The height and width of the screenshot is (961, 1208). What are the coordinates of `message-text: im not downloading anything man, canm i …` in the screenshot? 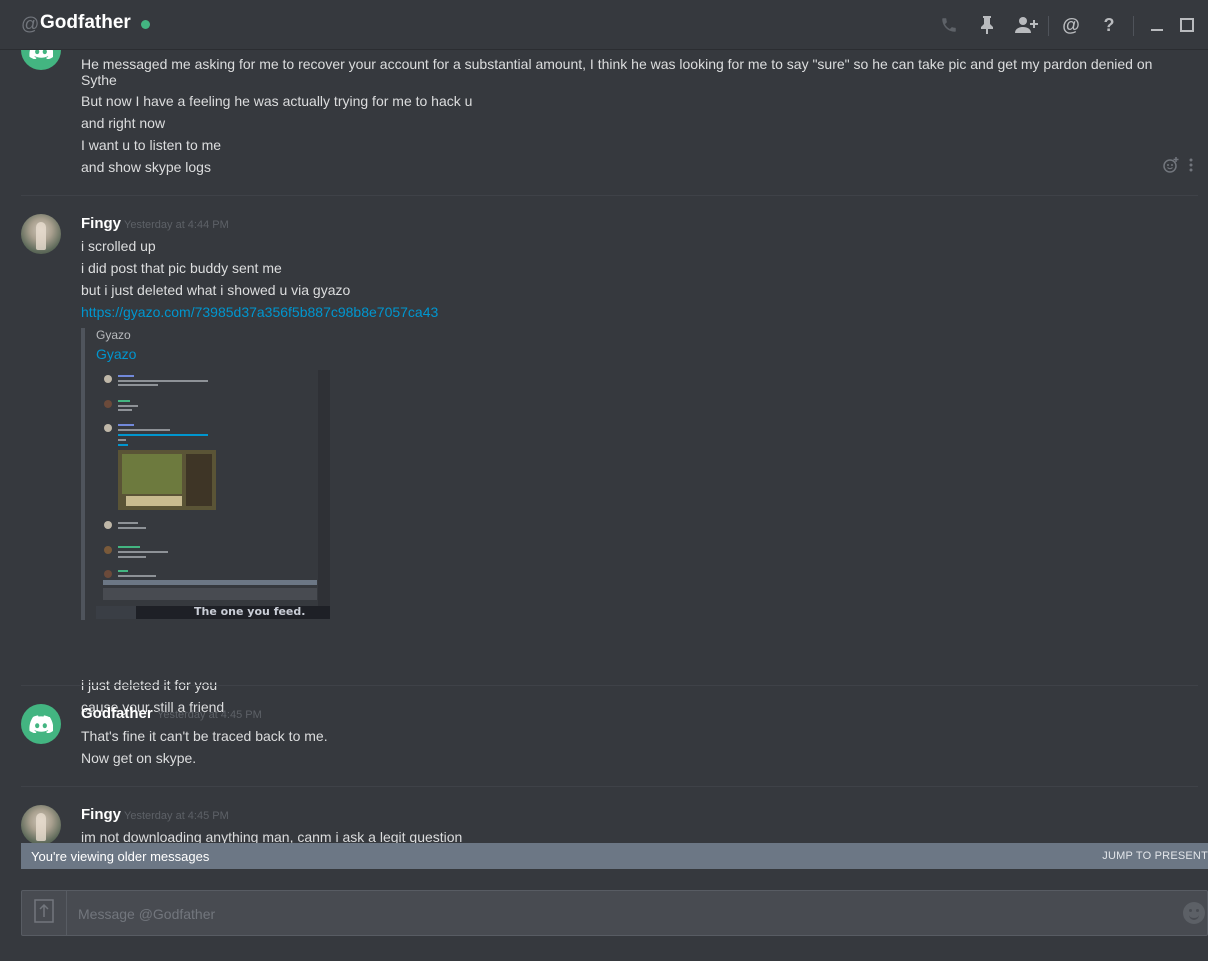 It's located at (272, 836).